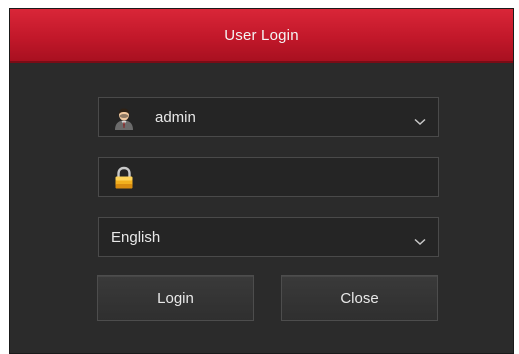  Describe the element at coordinates (359, 298) in the screenshot. I see `close-button: Close` at that location.